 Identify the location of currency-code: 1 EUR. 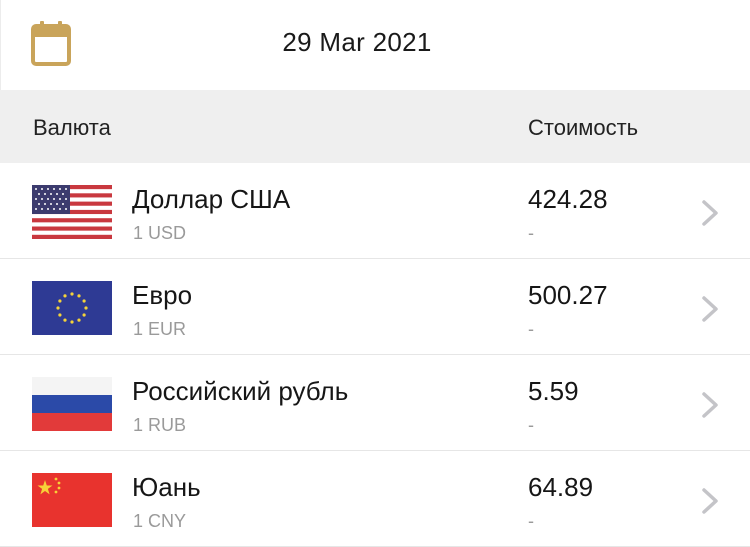
(160, 329).